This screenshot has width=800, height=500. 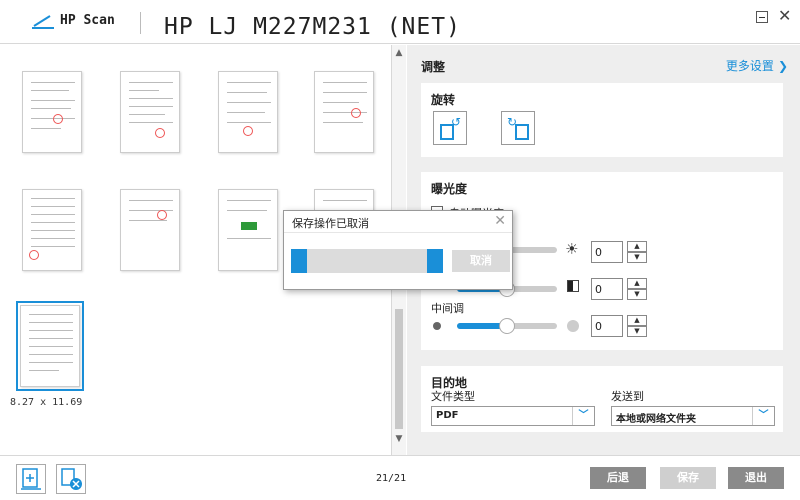 I want to click on send-to-select: 本地或网络文件夹 ﹀, so click(x=693, y=416).